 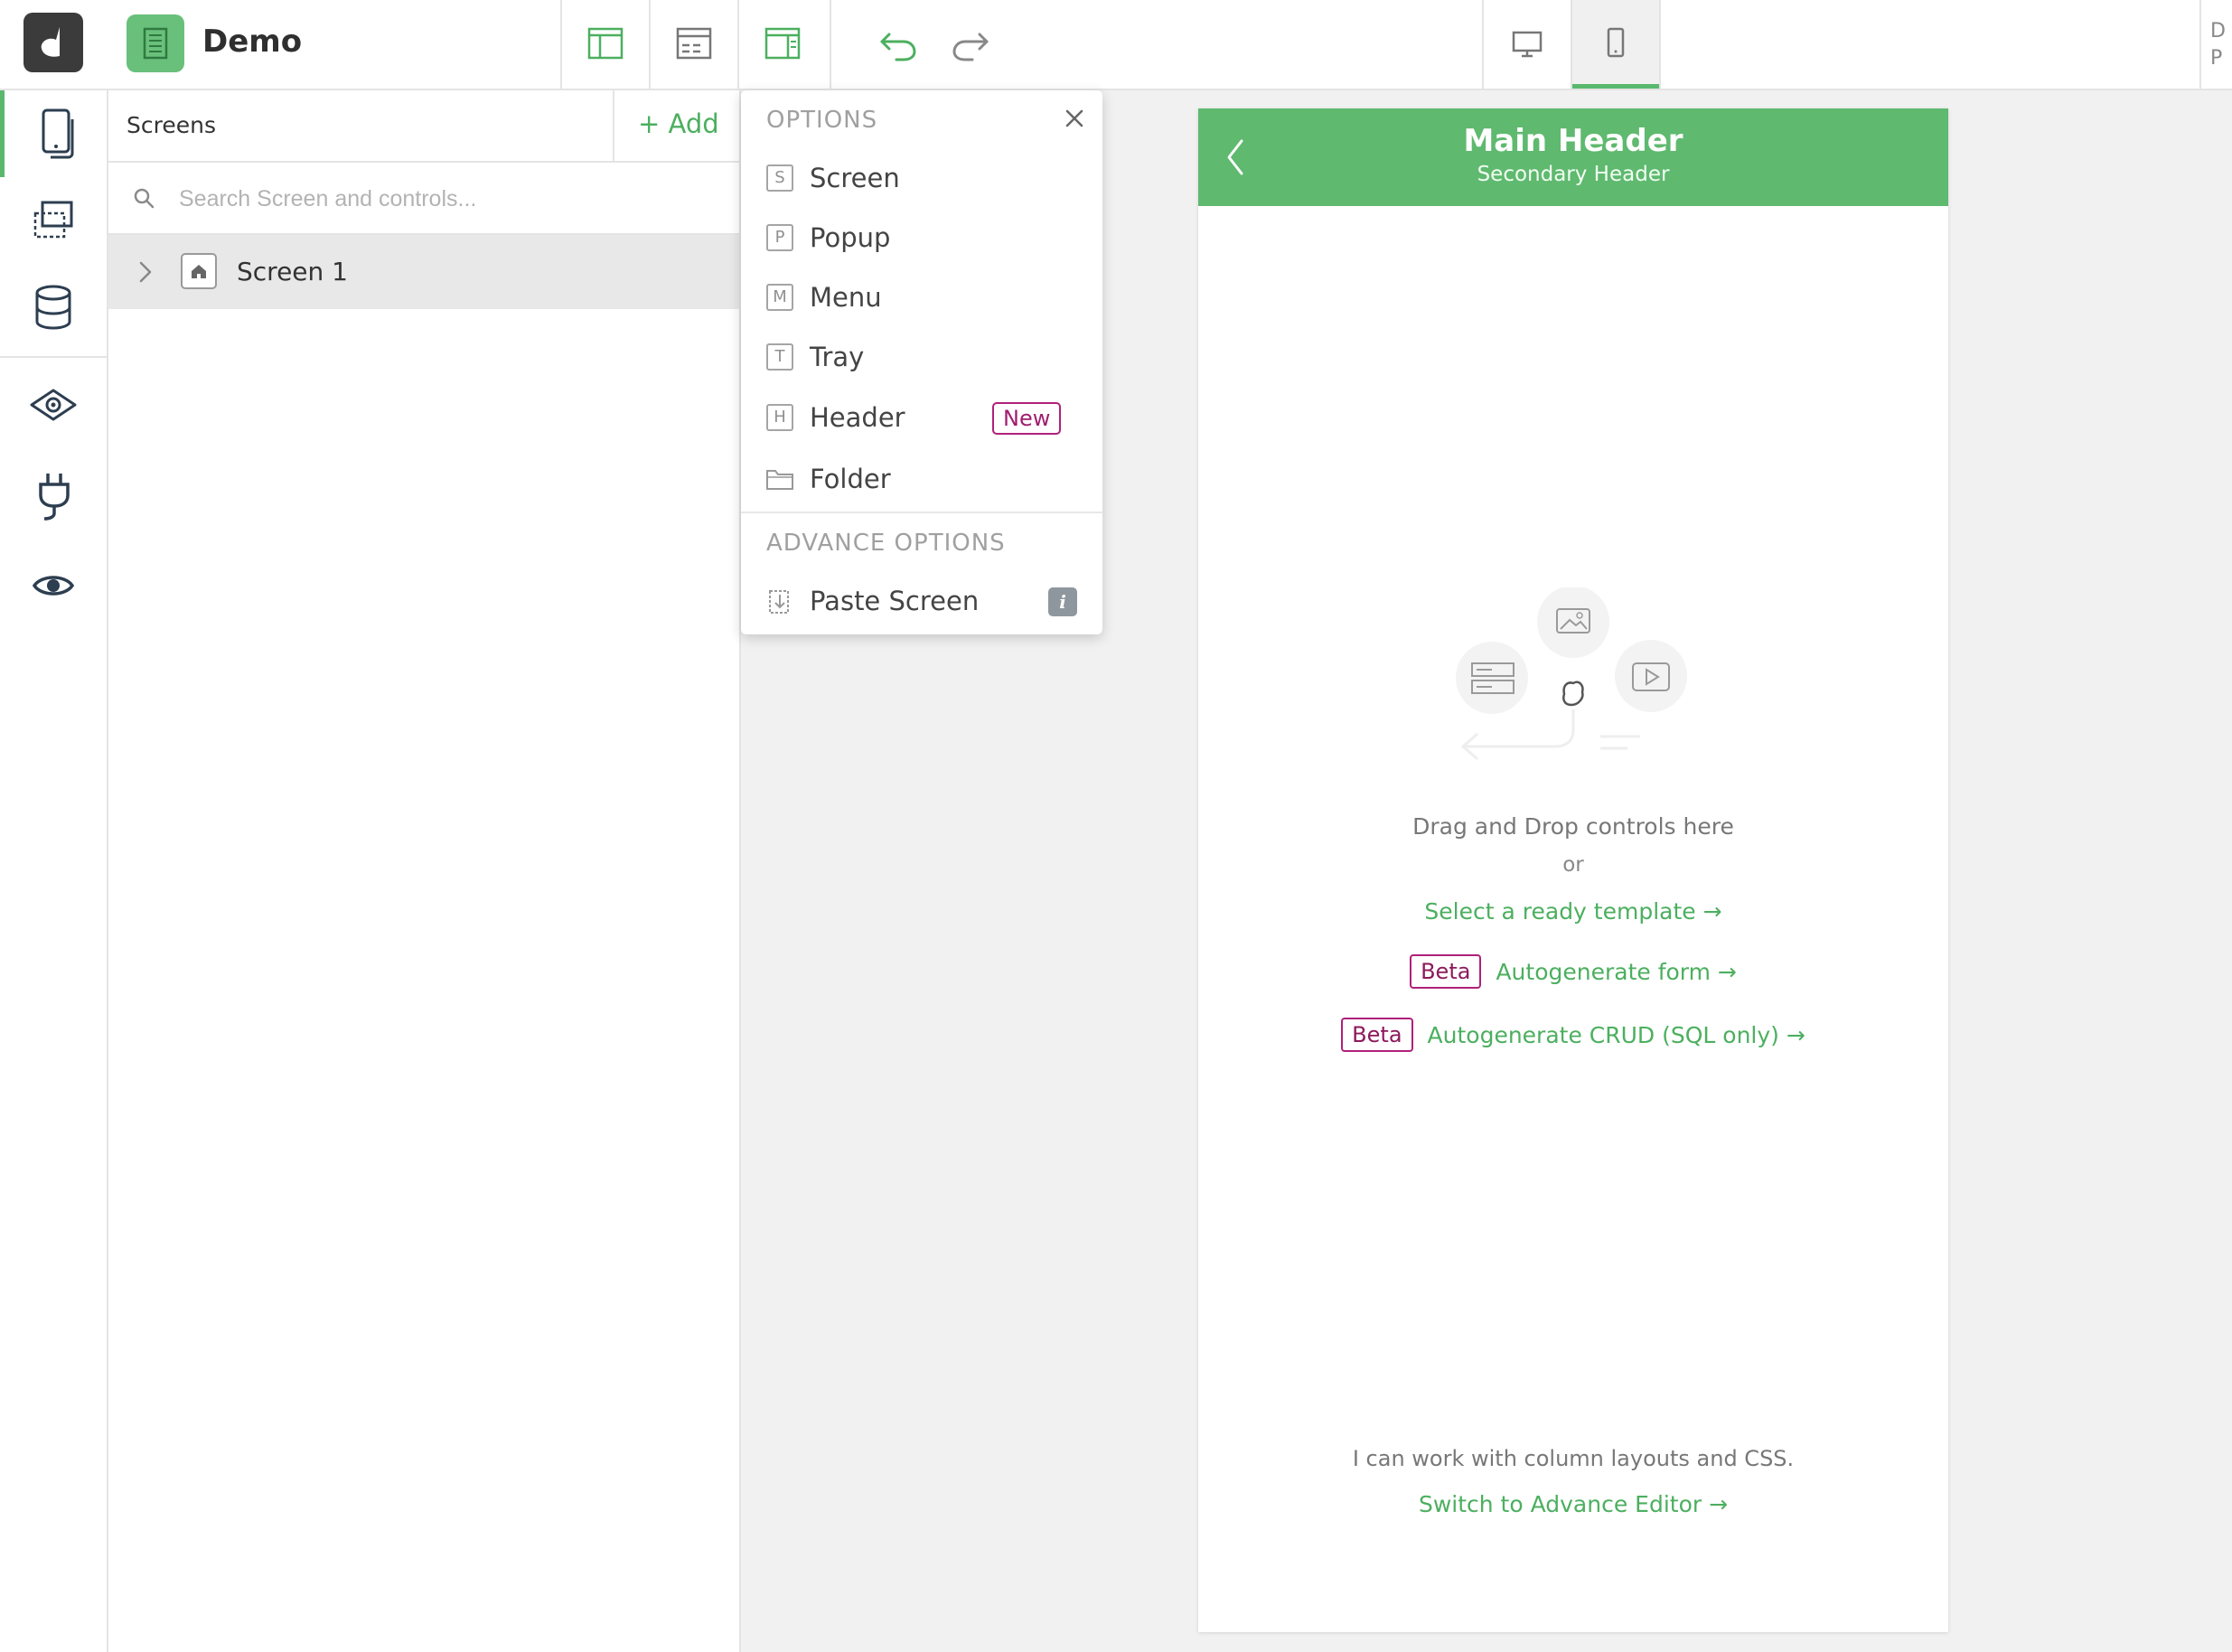 I want to click on phone-header: Main Header Secondary Header, so click(x=1573, y=157).